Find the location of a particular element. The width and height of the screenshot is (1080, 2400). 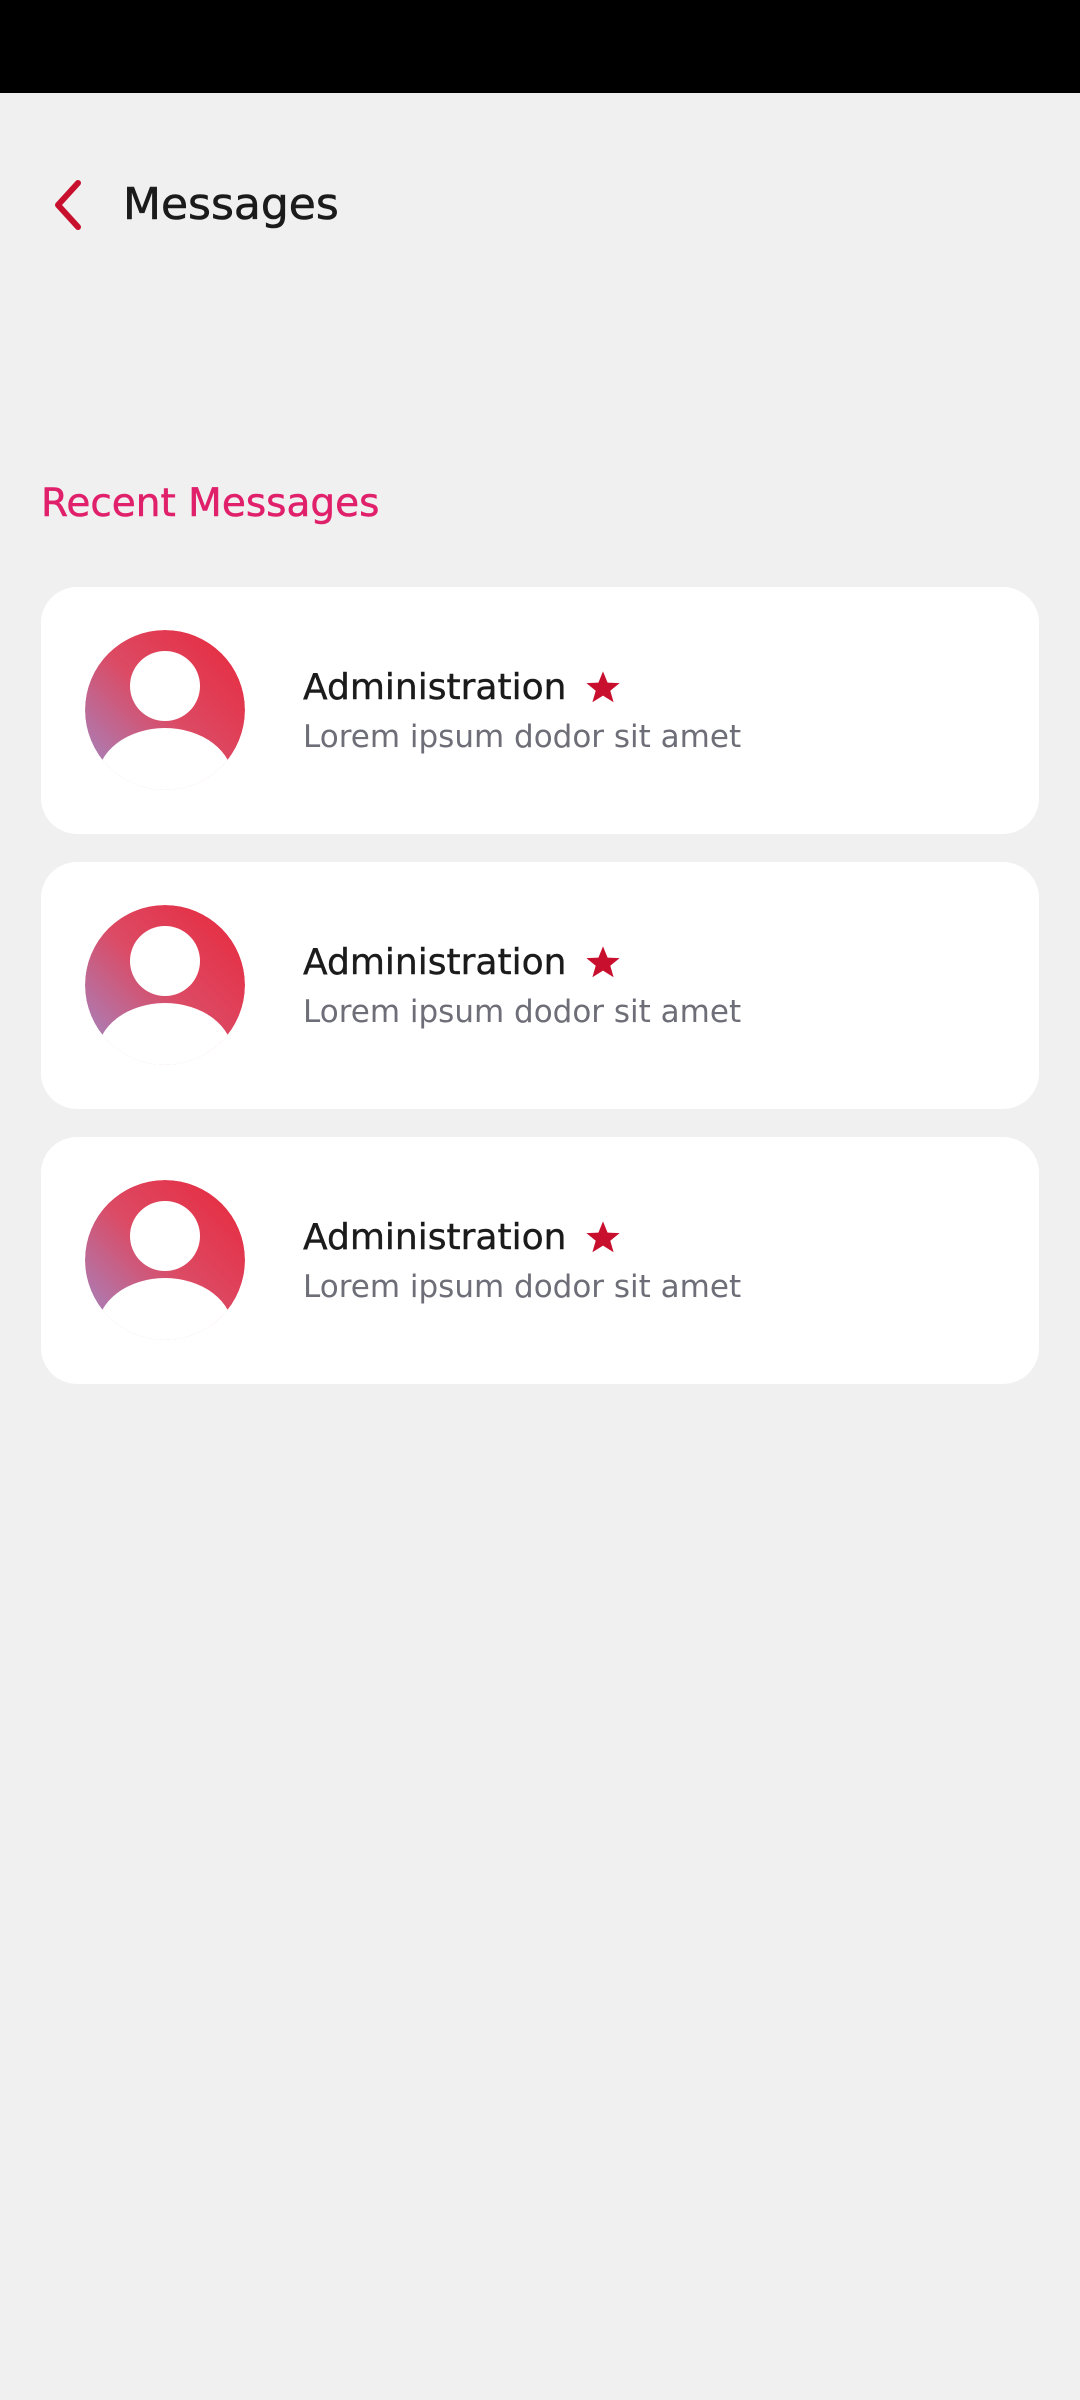

back-button is located at coordinates (68, 205).